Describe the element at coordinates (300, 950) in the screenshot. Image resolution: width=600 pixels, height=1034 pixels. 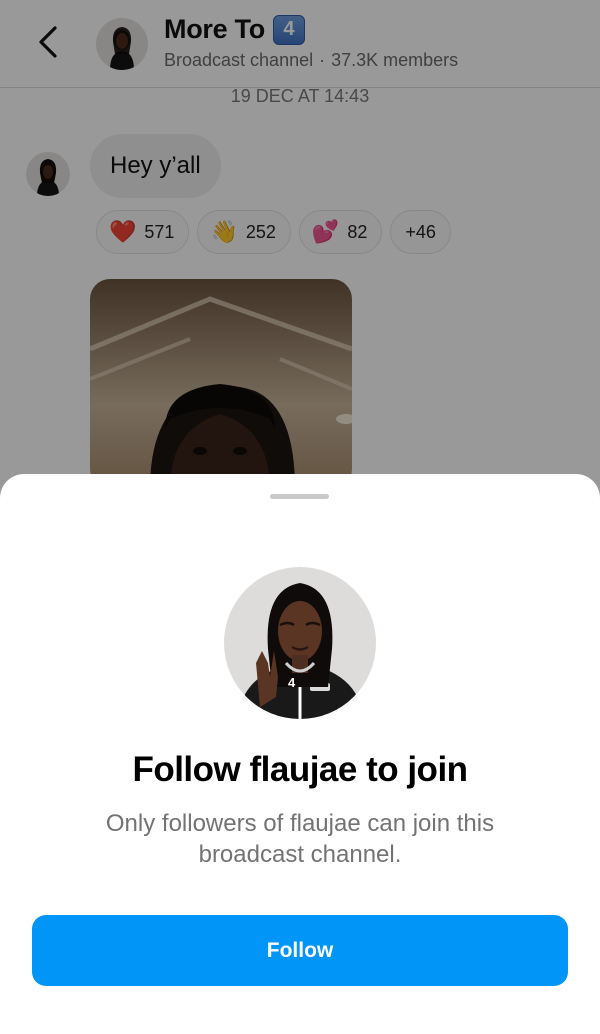
I see `follow-button: Follow` at that location.